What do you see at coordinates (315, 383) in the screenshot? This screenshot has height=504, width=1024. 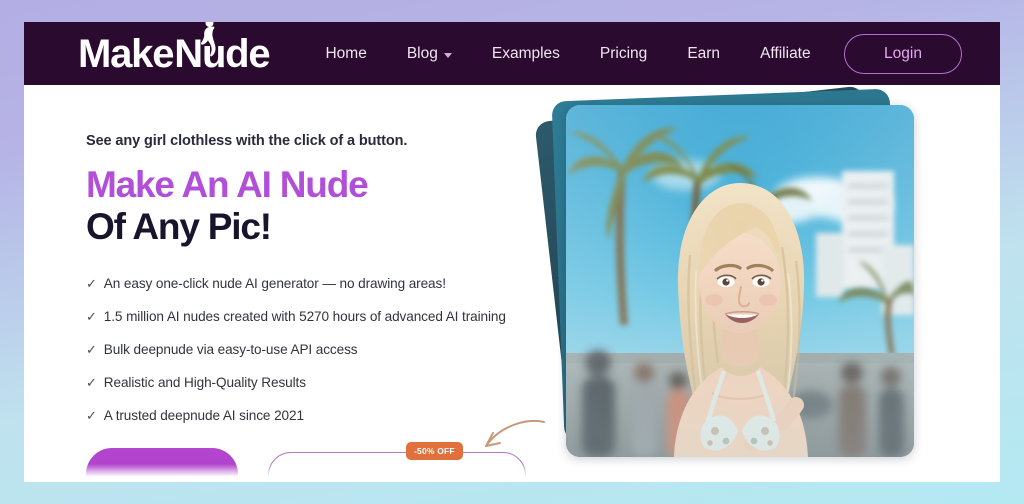 I see `list-item: ✓ Realistic and High-Quality Results` at bounding box center [315, 383].